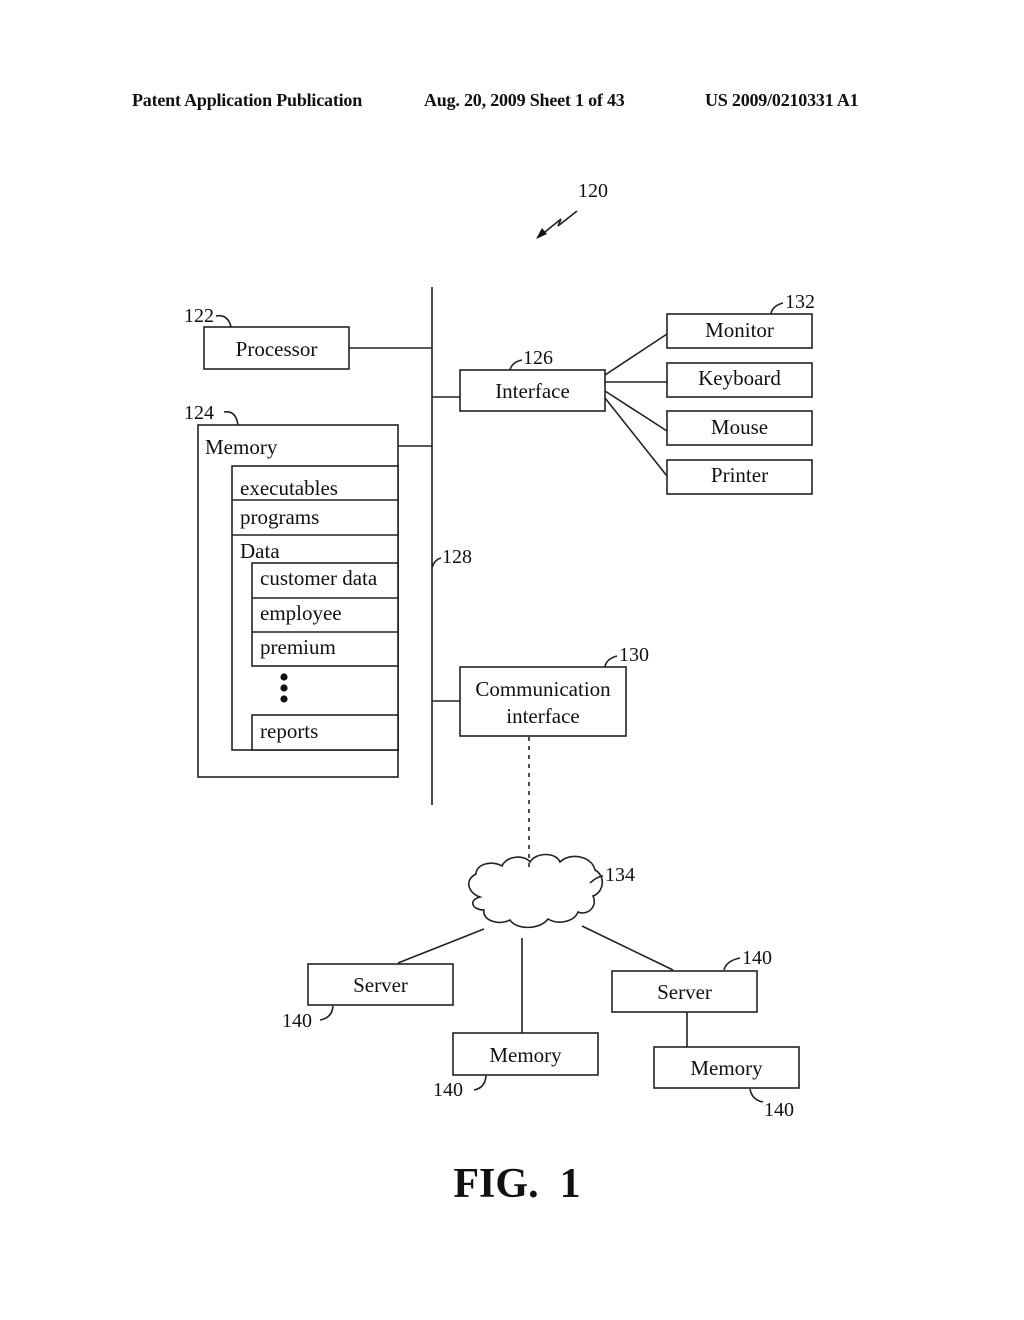  What do you see at coordinates (739, 330) in the screenshot?
I see `monitor-label: Monitor` at bounding box center [739, 330].